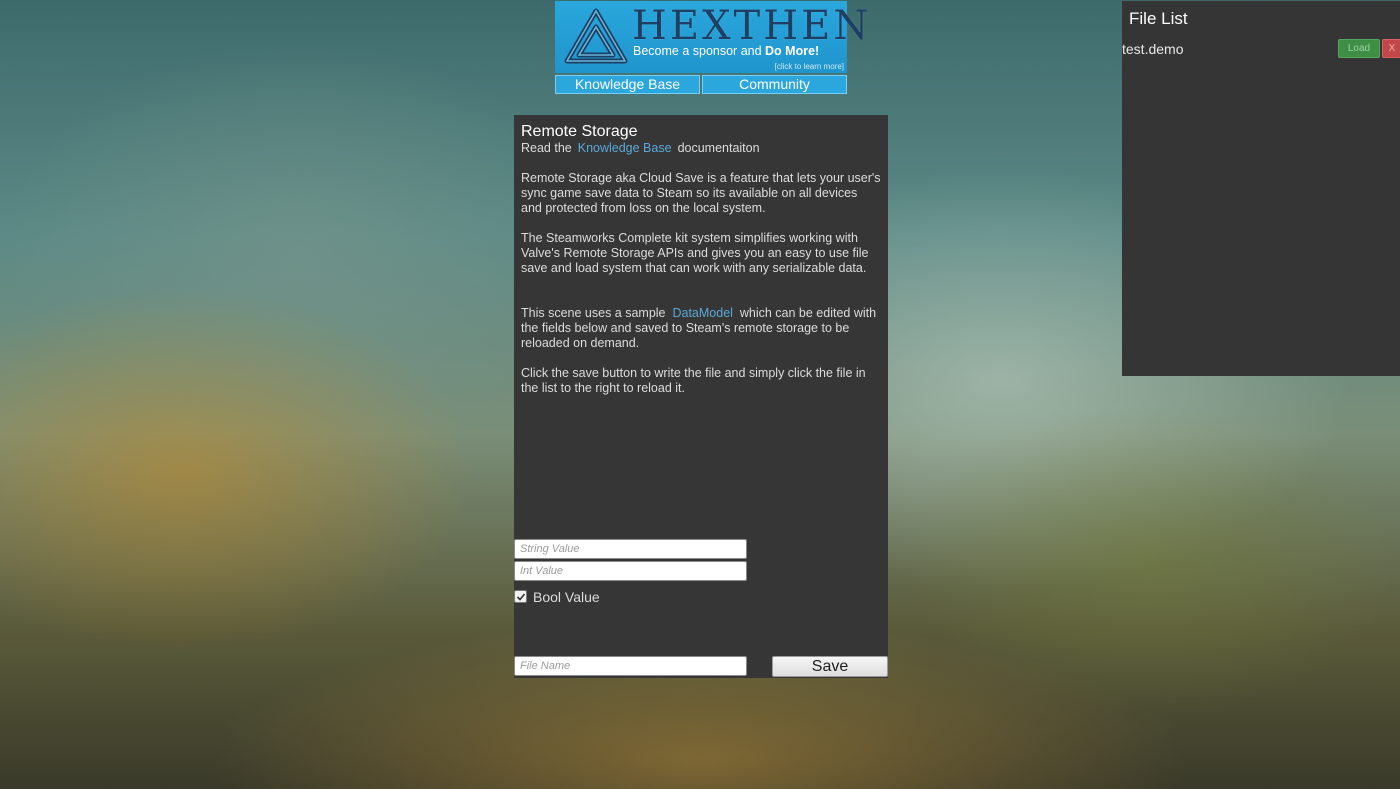  I want to click on paragraph3-prefix: This scene uses a sample, so click(593, 313).